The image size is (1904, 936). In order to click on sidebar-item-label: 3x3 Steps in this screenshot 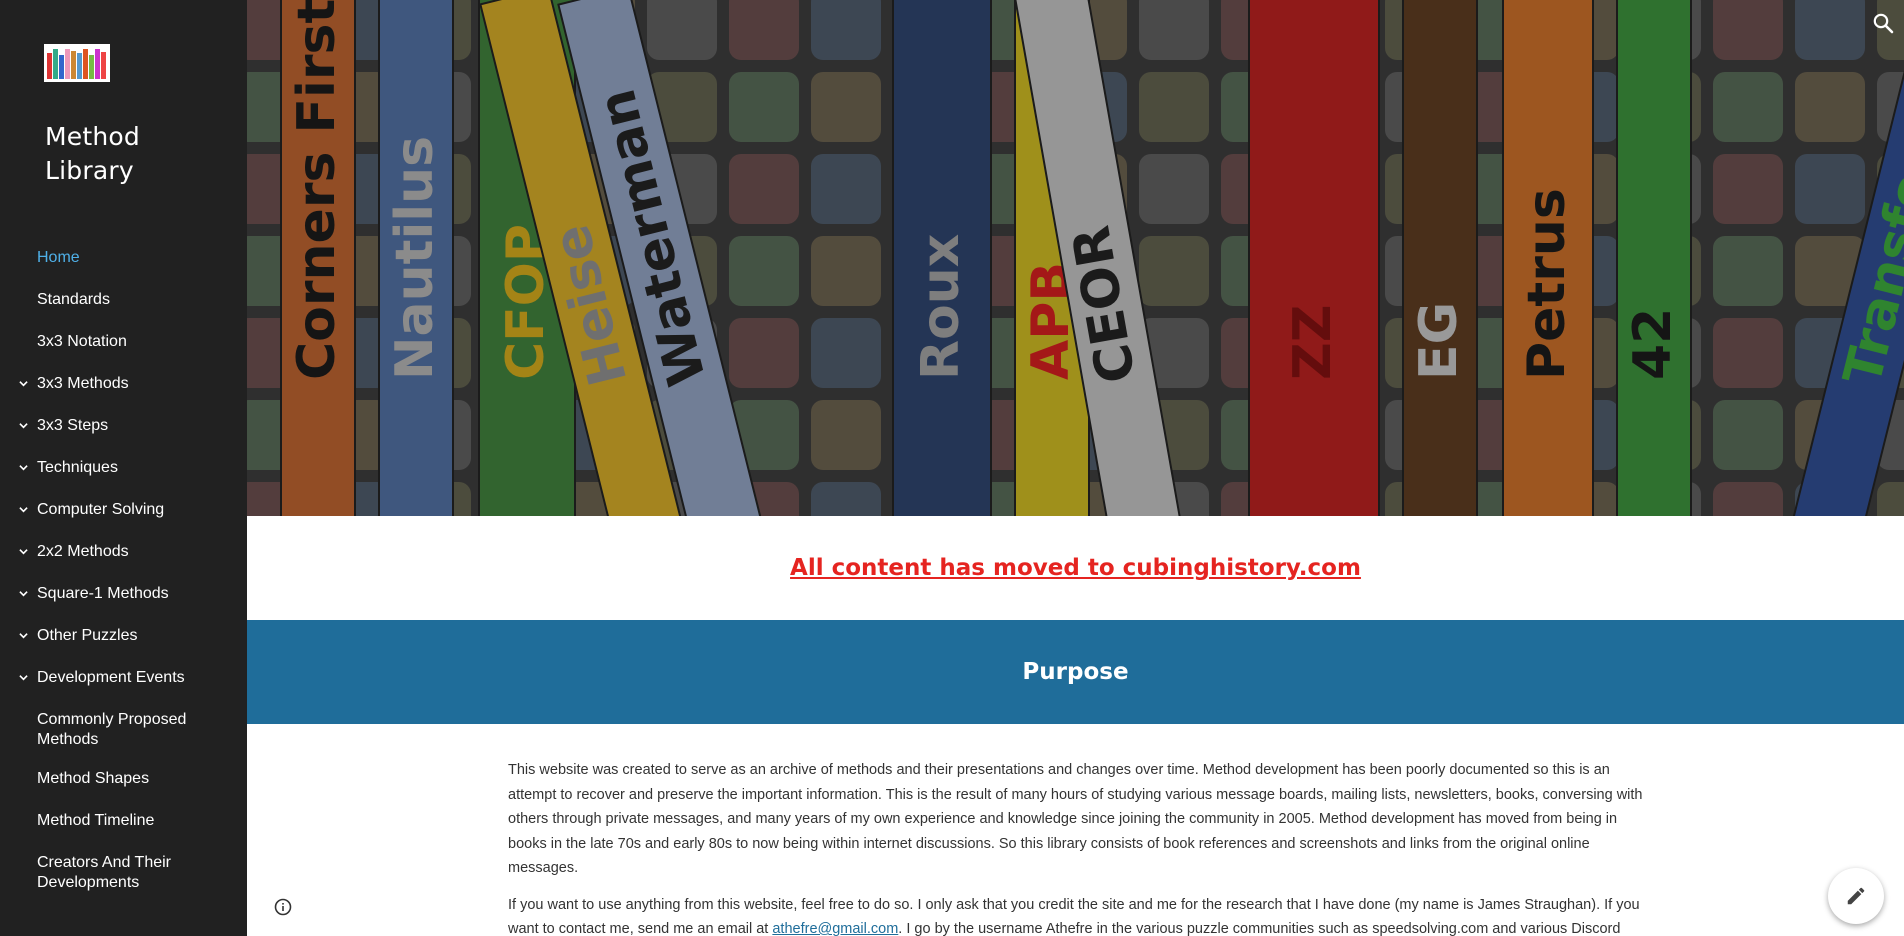, I will do `click(73, 425)`.